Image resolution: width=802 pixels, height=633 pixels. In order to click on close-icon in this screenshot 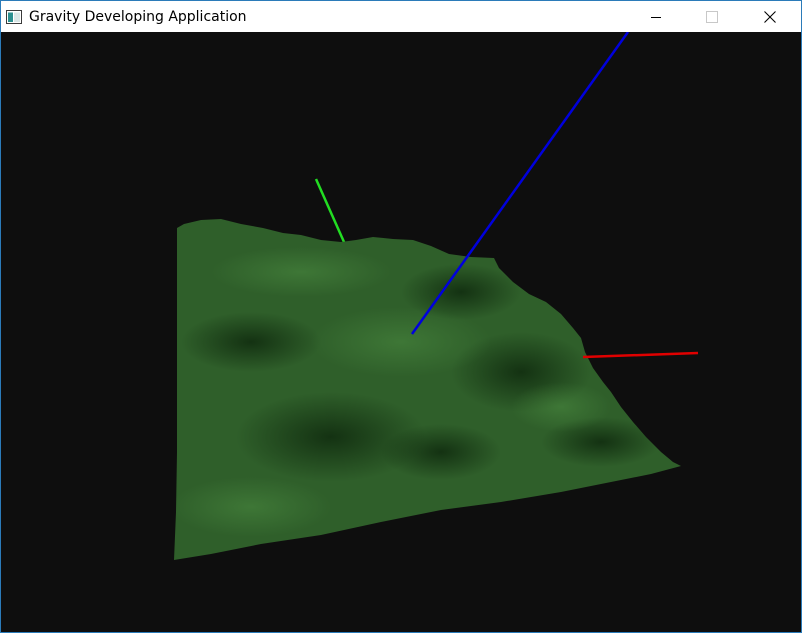, I will do `click(770, 16)`.